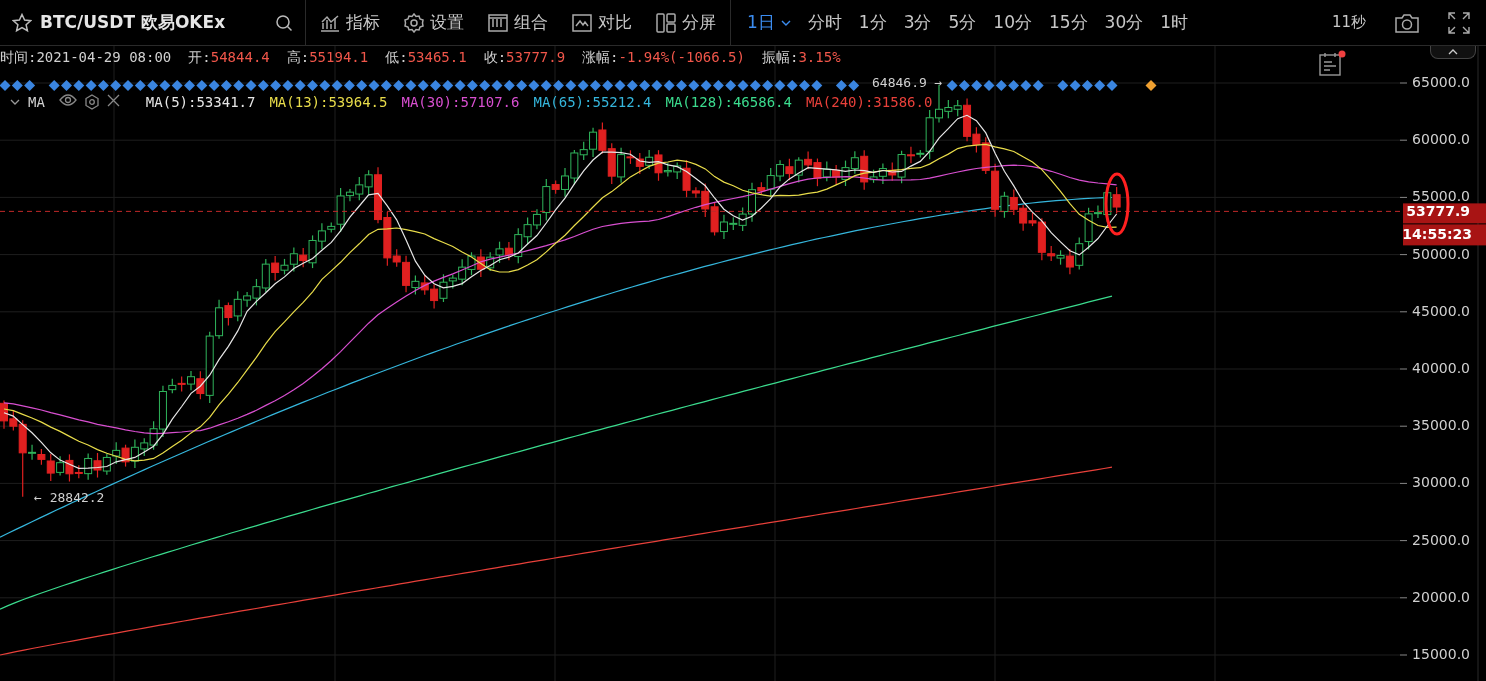 The image size is (1486, 681). I want to click on toolbar-button: 对比, so click(602, 22).